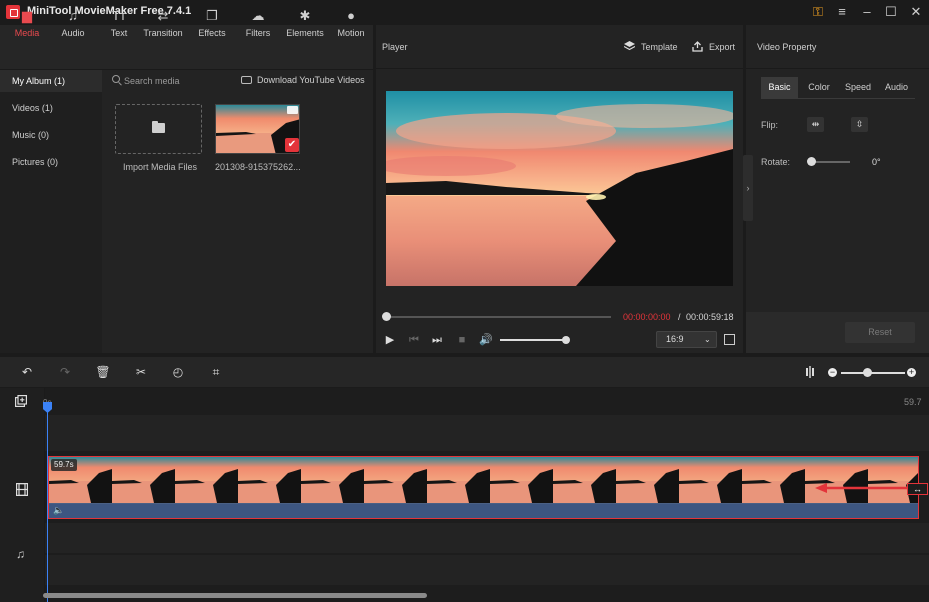  What do you see at coordinates (873, 373) in the screenshot?
I see `zoom-slider` at bounding box center [873, 373].